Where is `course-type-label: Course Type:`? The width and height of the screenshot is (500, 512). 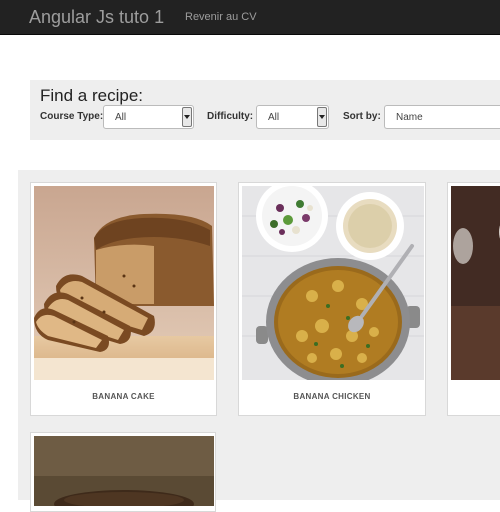
course-type-label: Course Type: is located at coordinates (72, 116).